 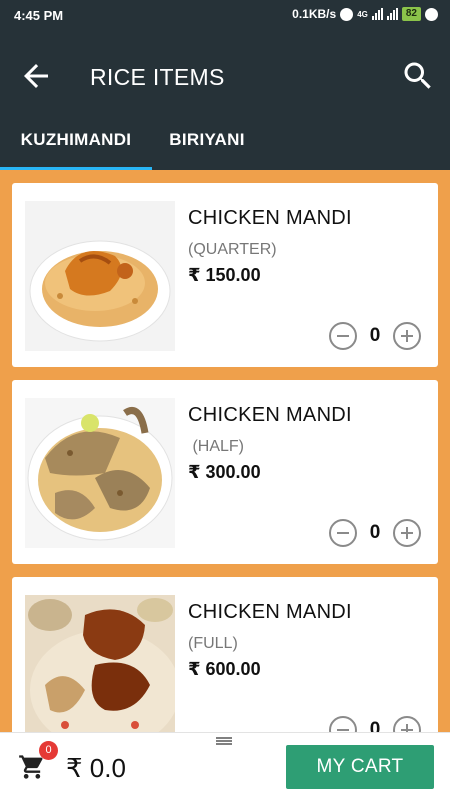 What do you see at coordinates (76, 150) in the screenshot?
I see `tab-kuzhimandi: KUZHIMANDI` at bounding box center [76, 150].